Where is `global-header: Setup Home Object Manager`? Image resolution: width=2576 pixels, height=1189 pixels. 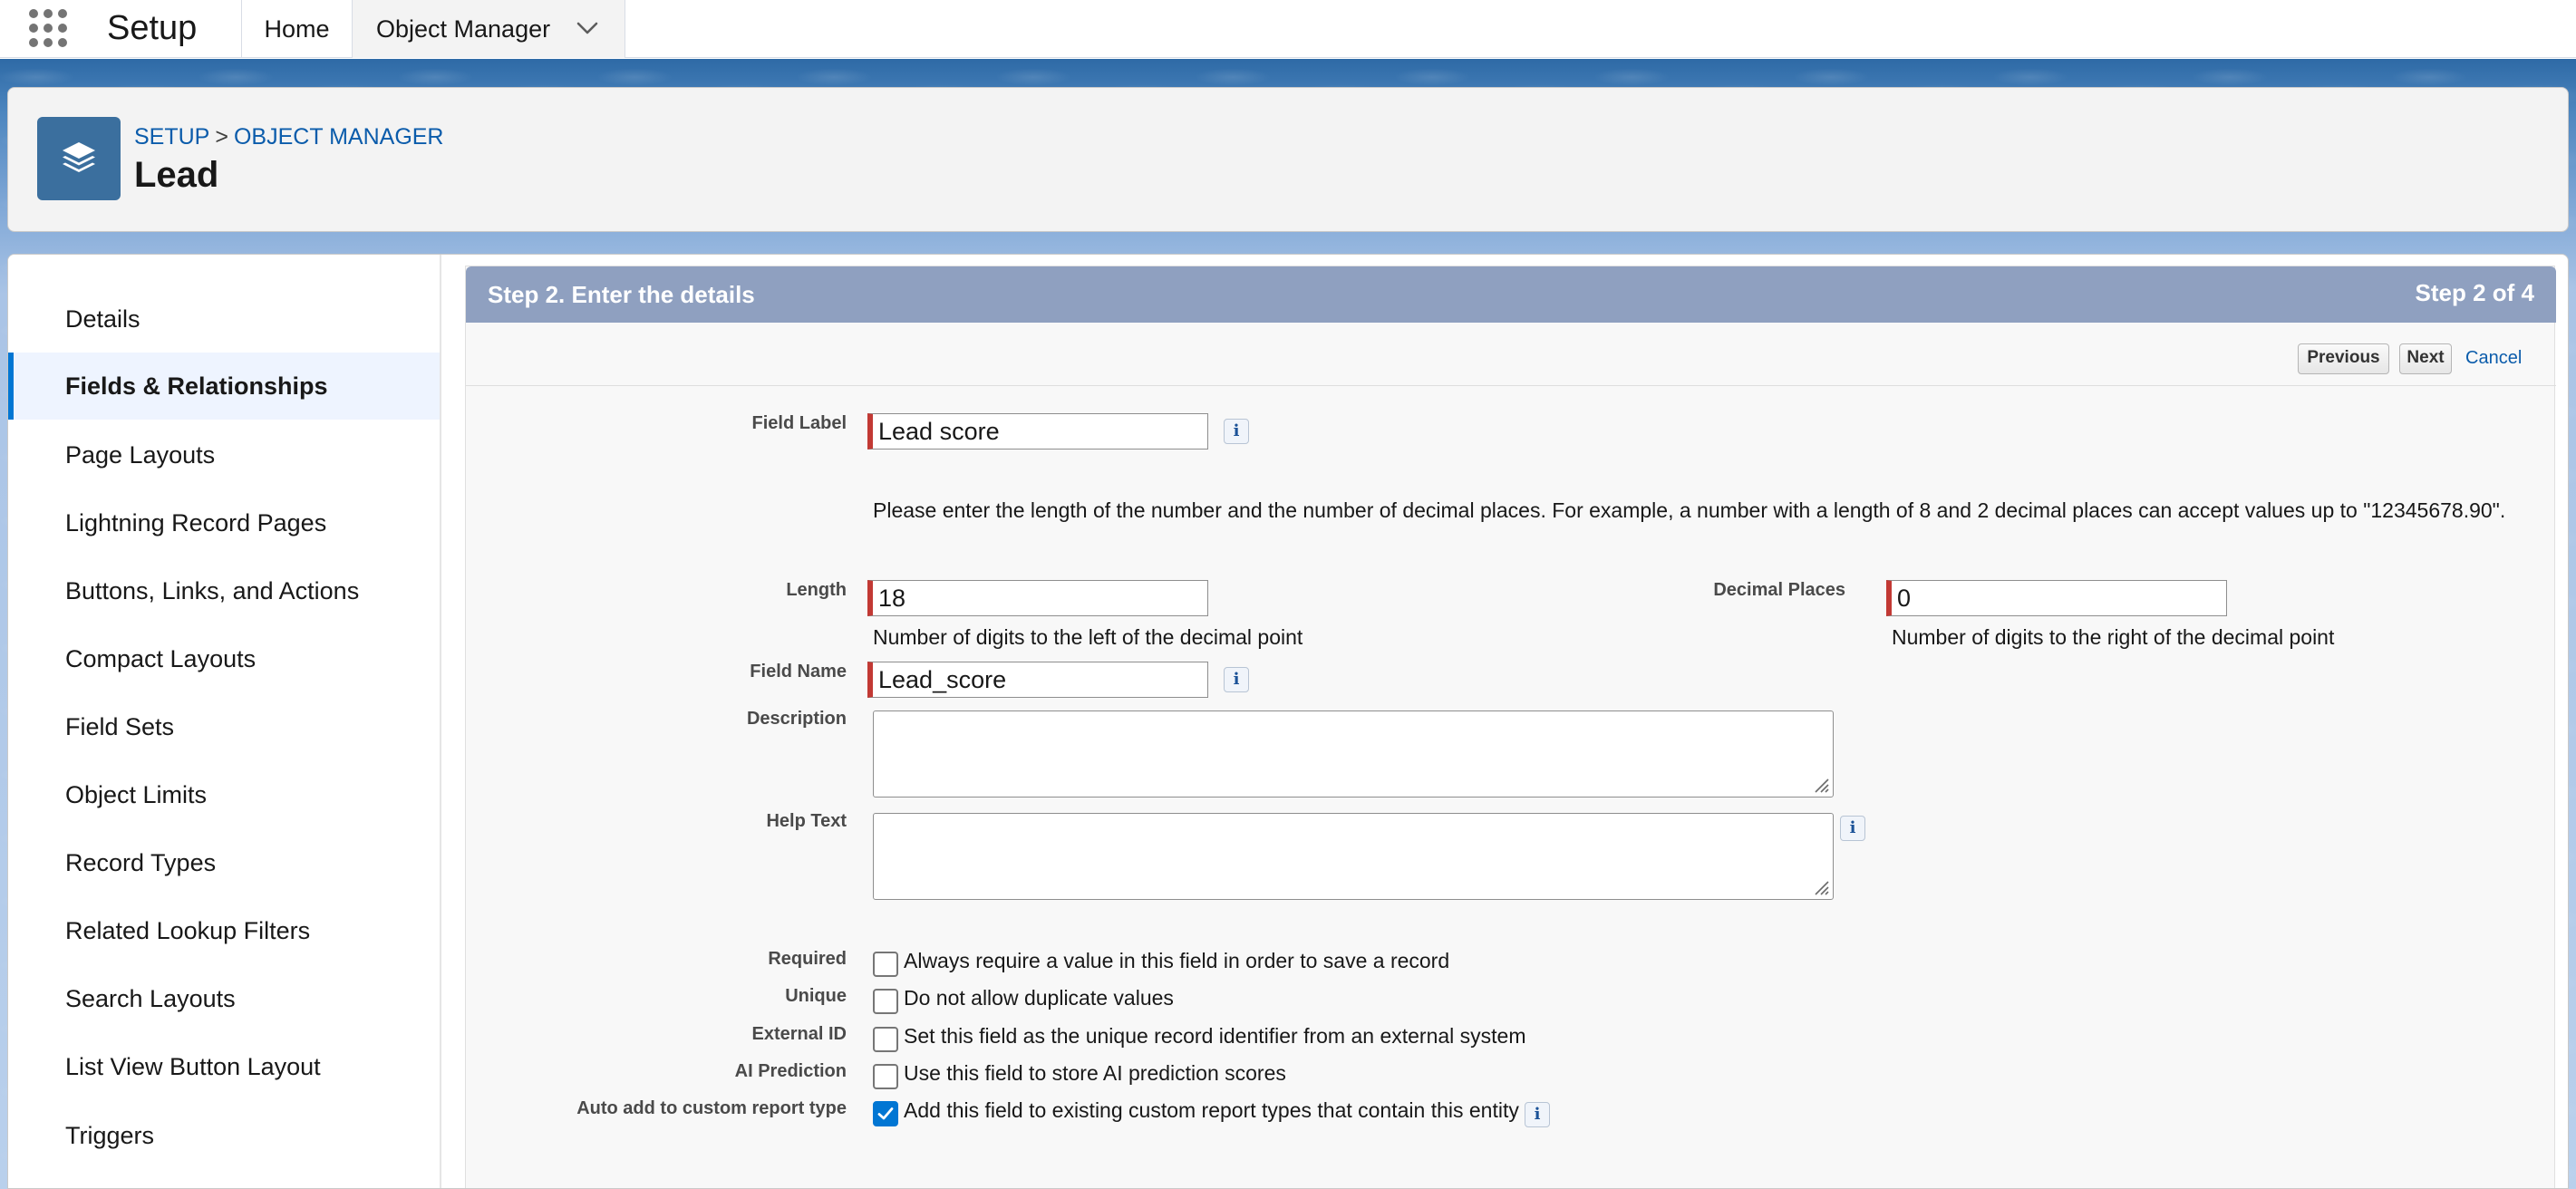 global-header: Setup Home Object Manager is located at coordinates (1288, 29).